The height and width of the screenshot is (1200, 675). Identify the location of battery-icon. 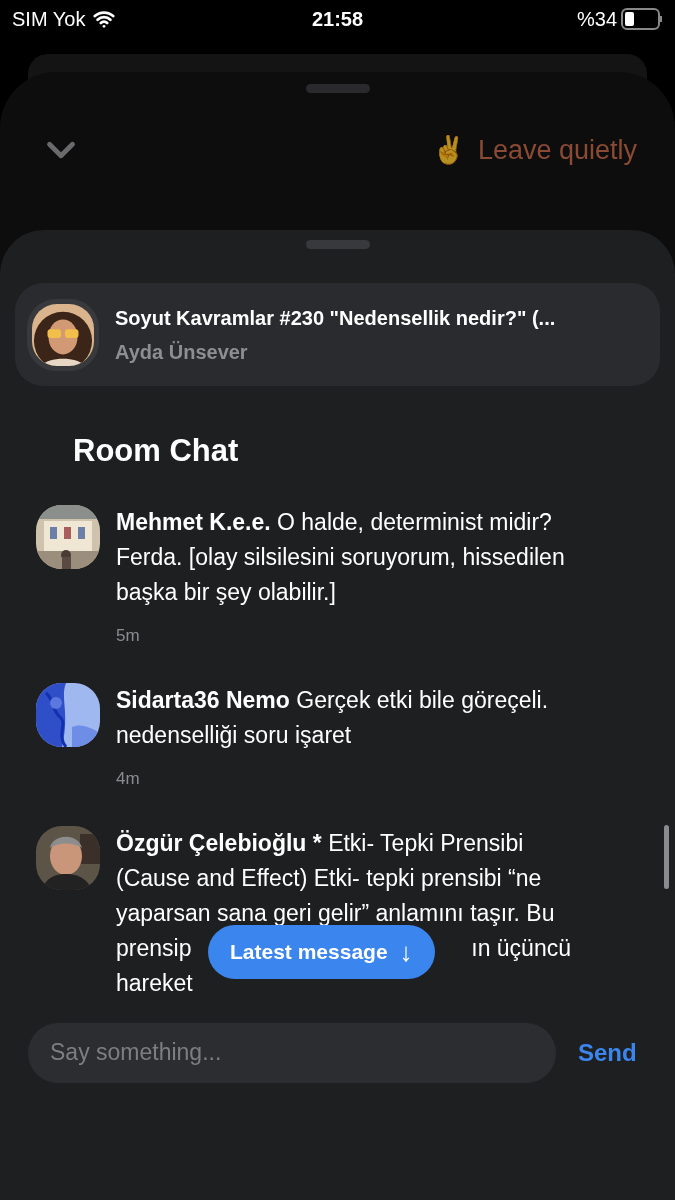
(642, 19).